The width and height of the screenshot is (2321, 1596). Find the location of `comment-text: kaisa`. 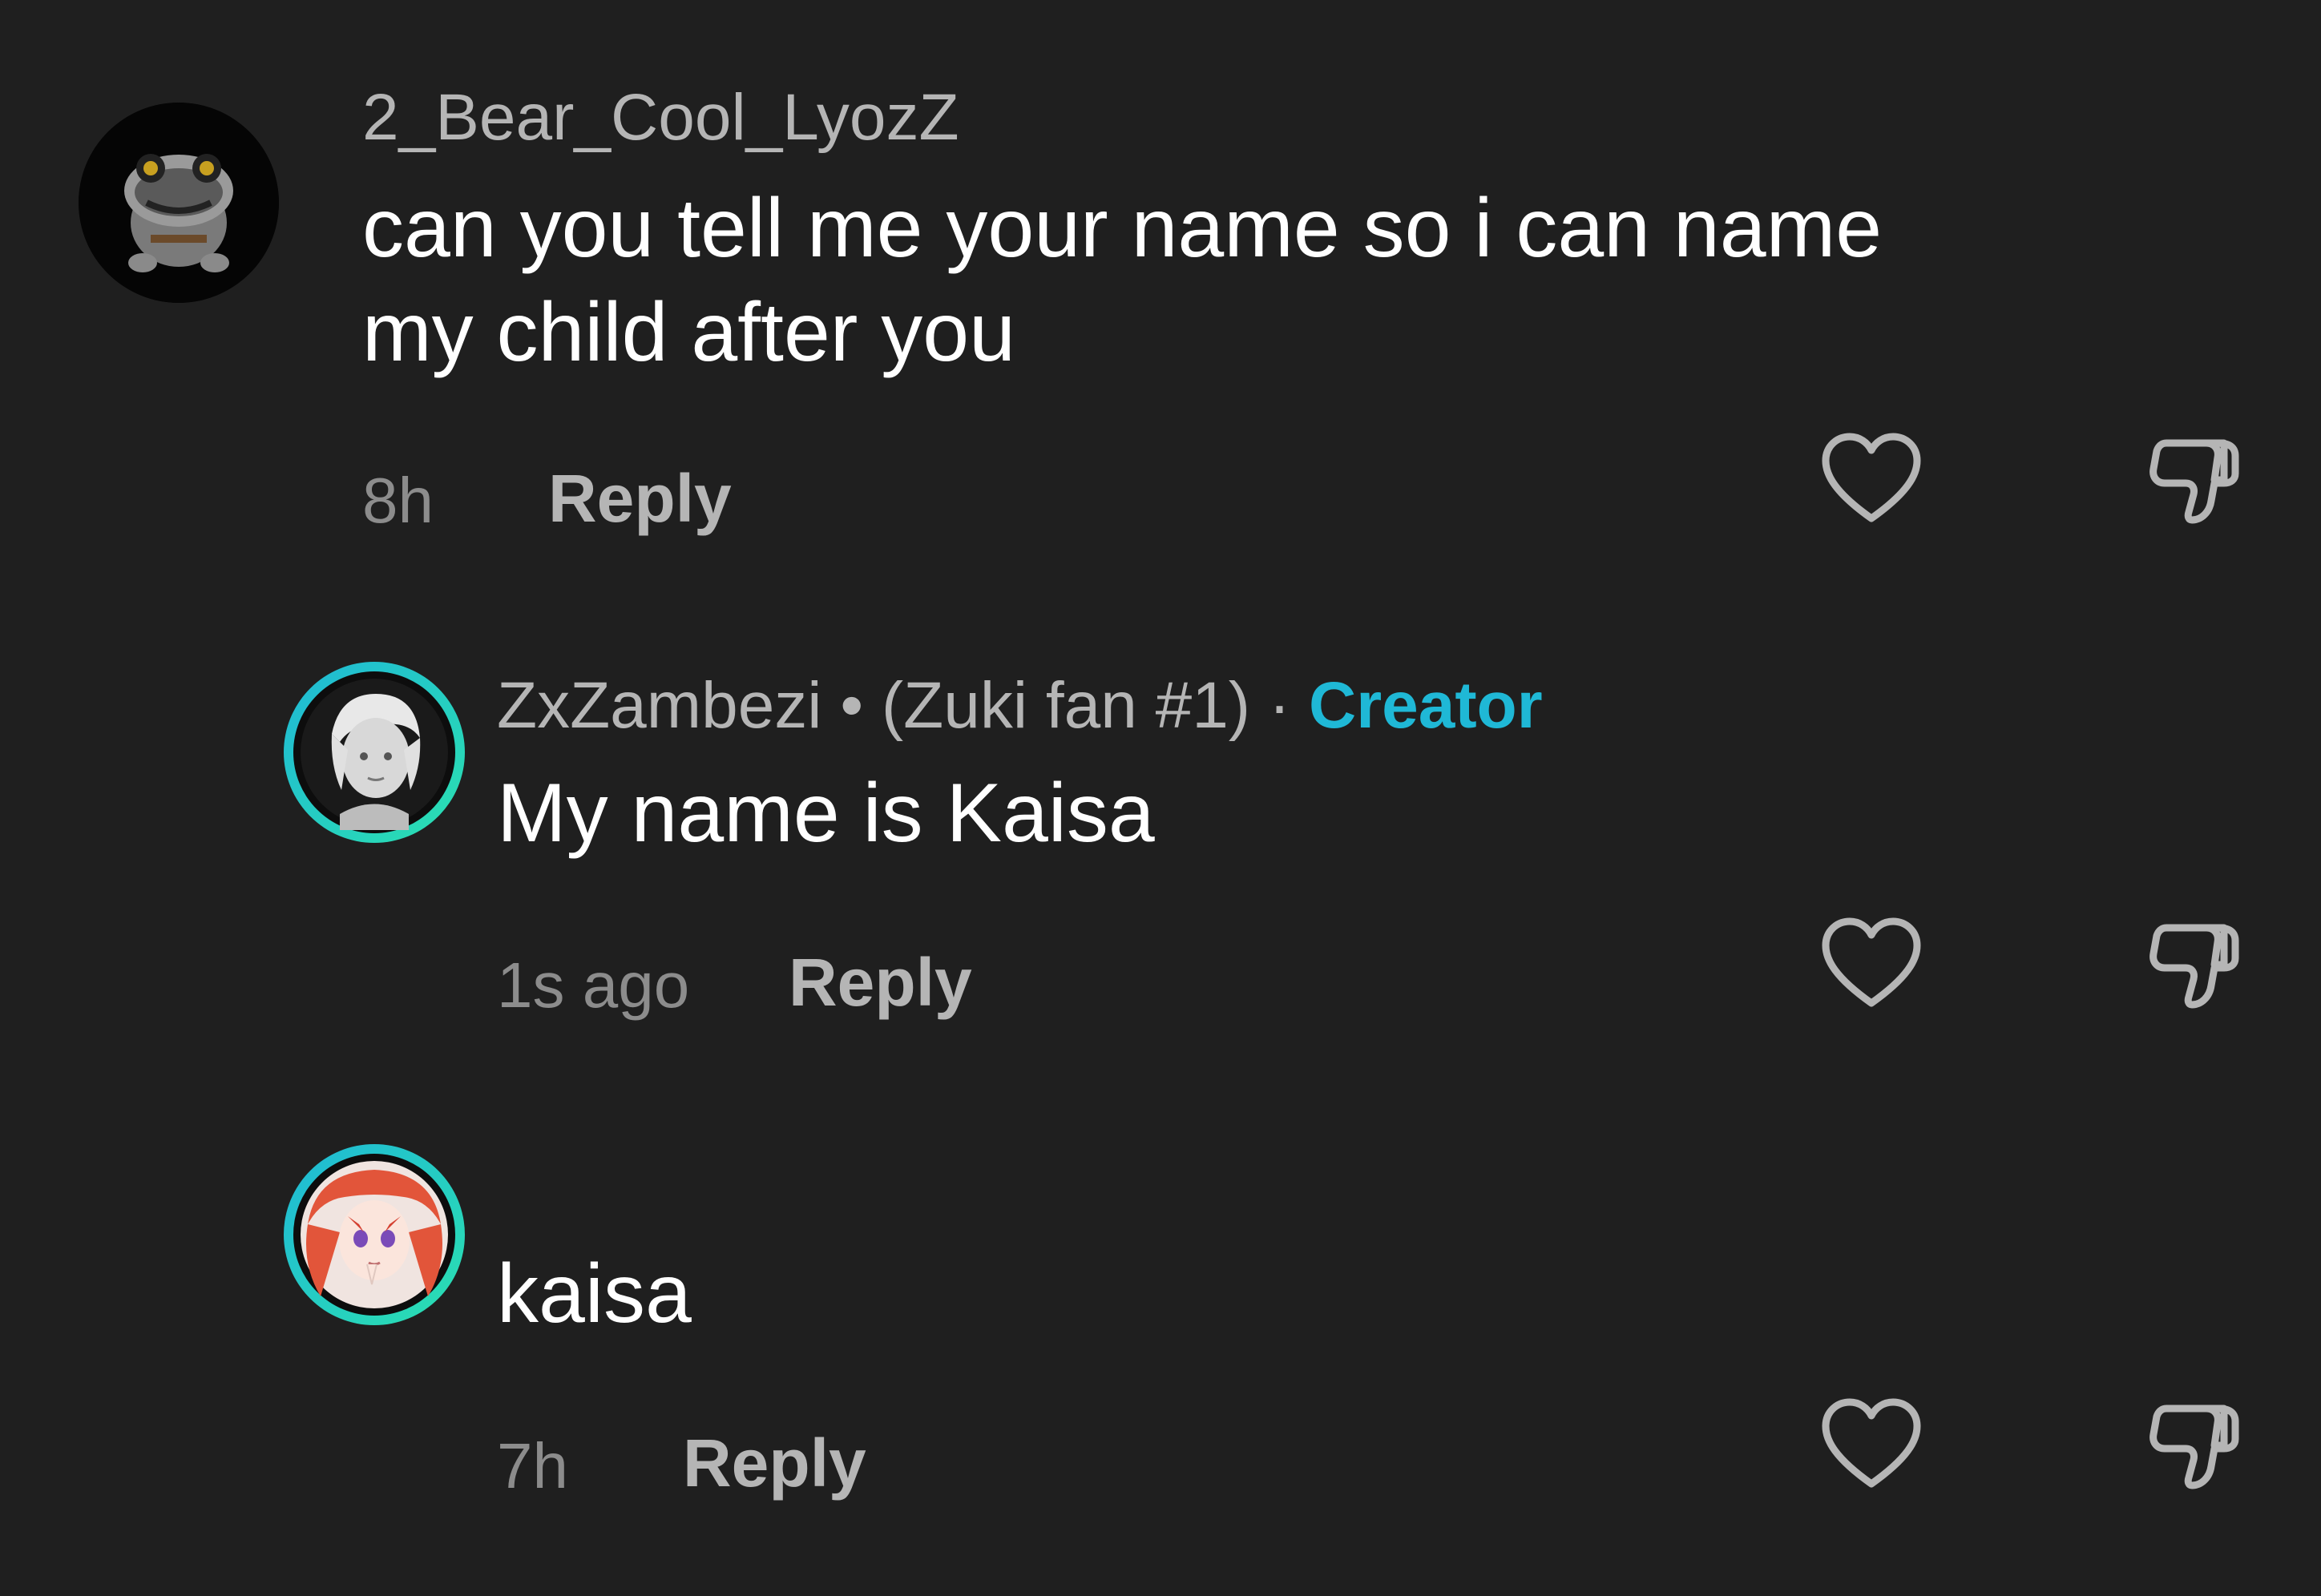

comment-text: kaisa is located at coordinates (595, 1293).